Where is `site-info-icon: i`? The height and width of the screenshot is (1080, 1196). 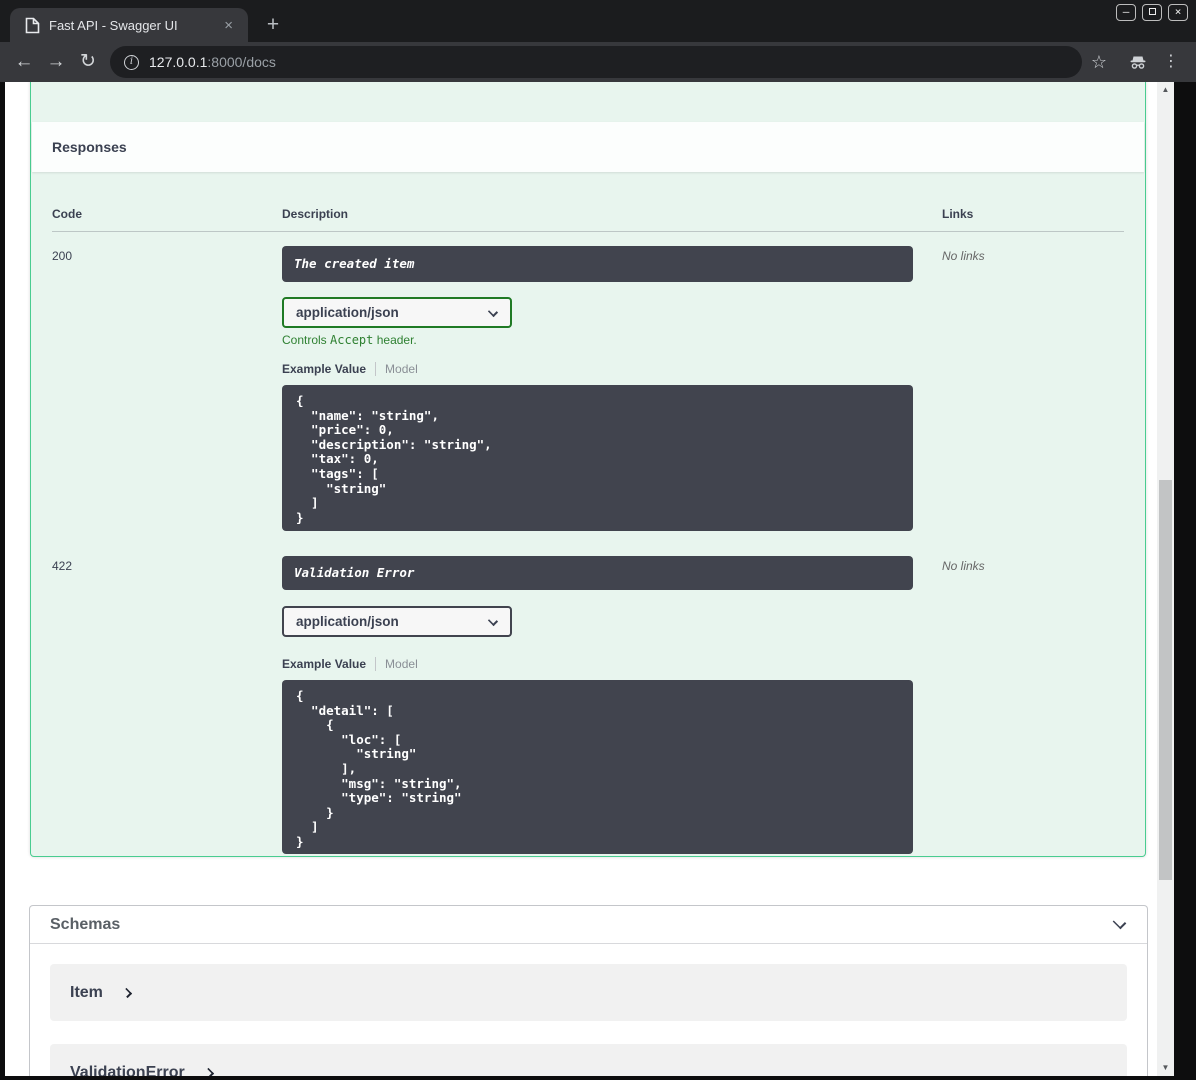
site-info-icon: i is located at coordinates (131, 62).